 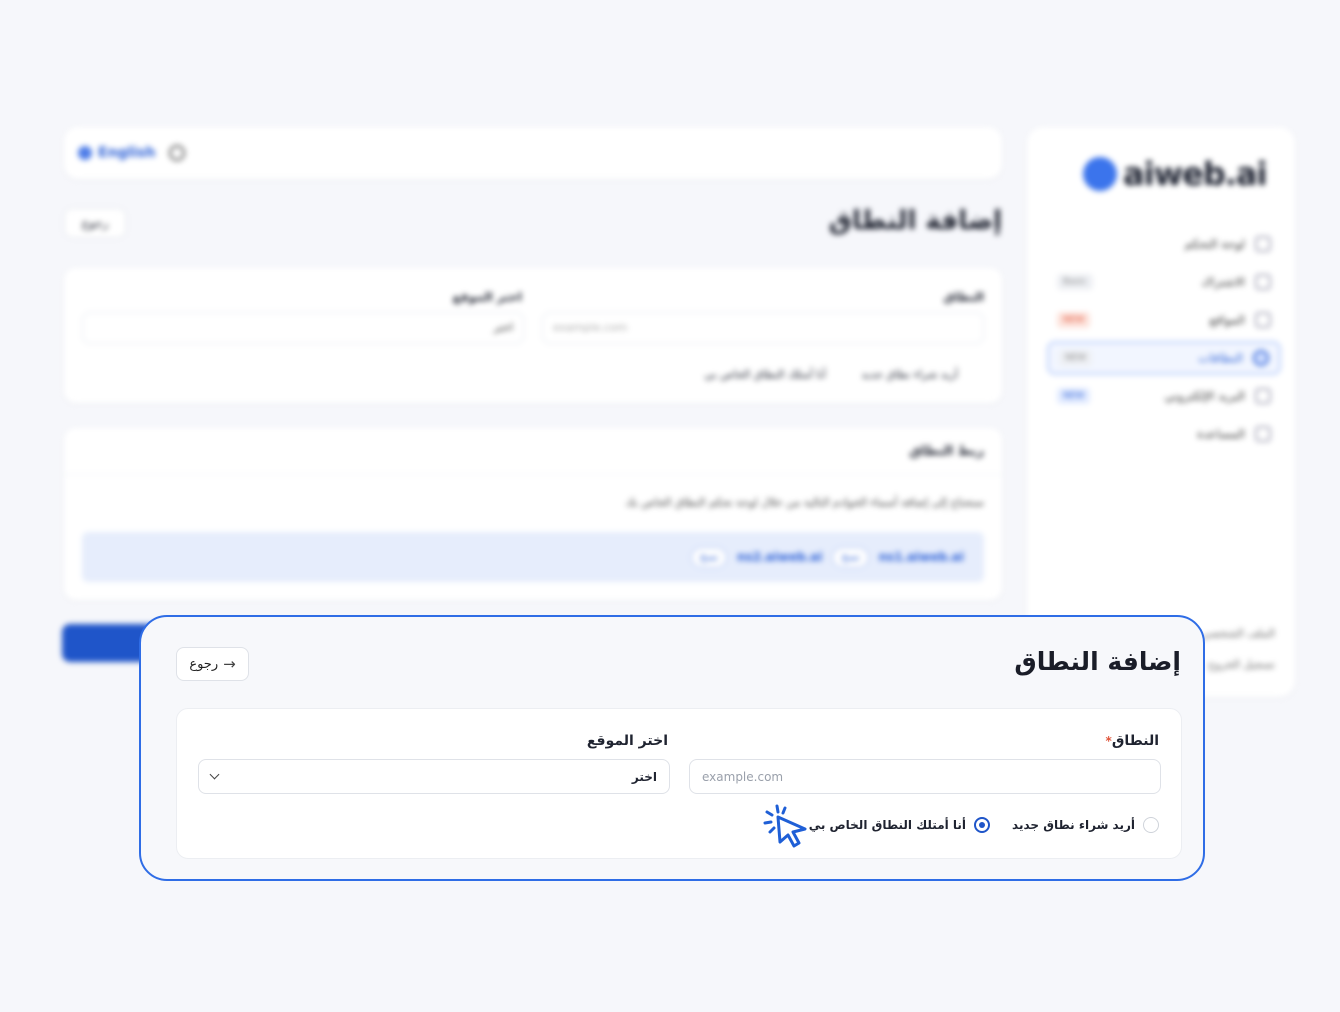 I want to click on language-switcher: English, so click(x=116, y=153).